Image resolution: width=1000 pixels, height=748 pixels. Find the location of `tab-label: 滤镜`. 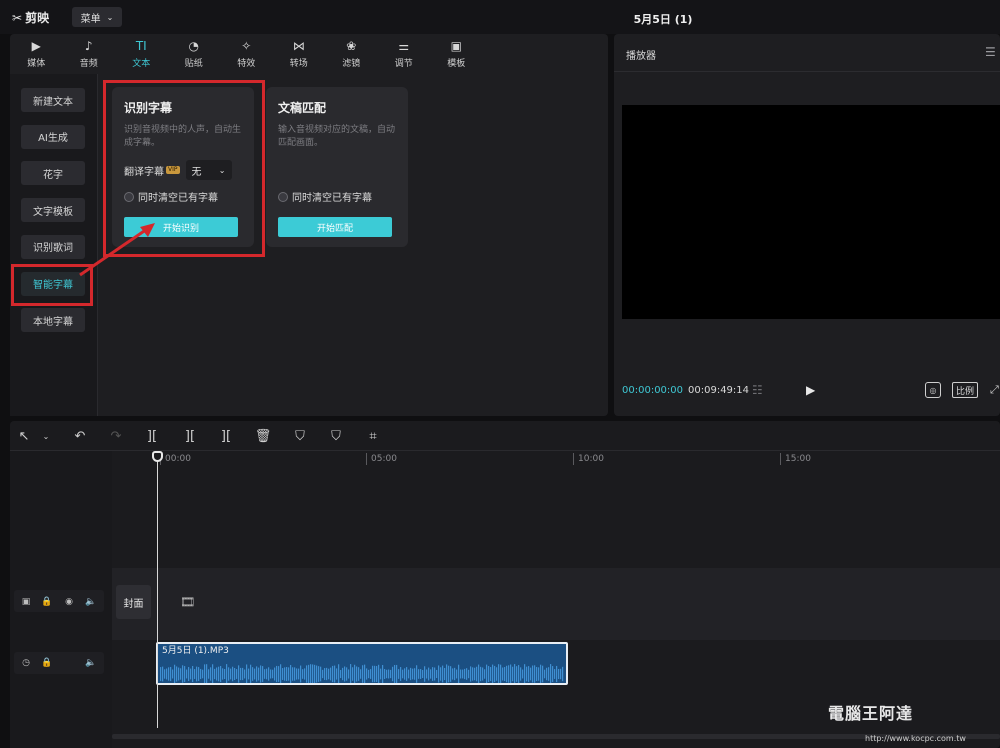

tab-label: 滤镜 is located at coordinates (351, 64).